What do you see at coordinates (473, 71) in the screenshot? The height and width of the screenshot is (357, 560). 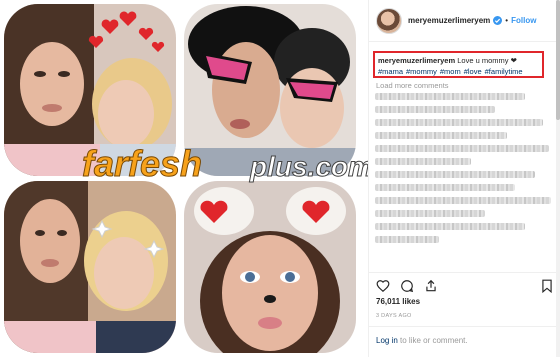 I see `hashtag-link: #love` at bounding box center [473, 71].